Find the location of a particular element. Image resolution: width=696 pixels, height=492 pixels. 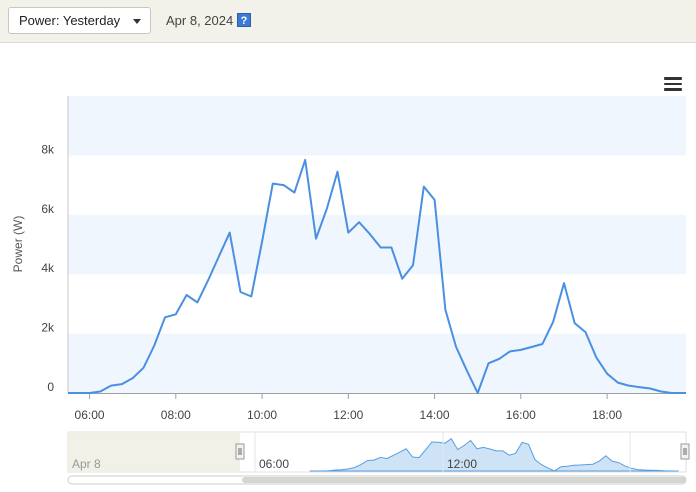

y-tick-label: 2k is located at coordinates (48, 328).